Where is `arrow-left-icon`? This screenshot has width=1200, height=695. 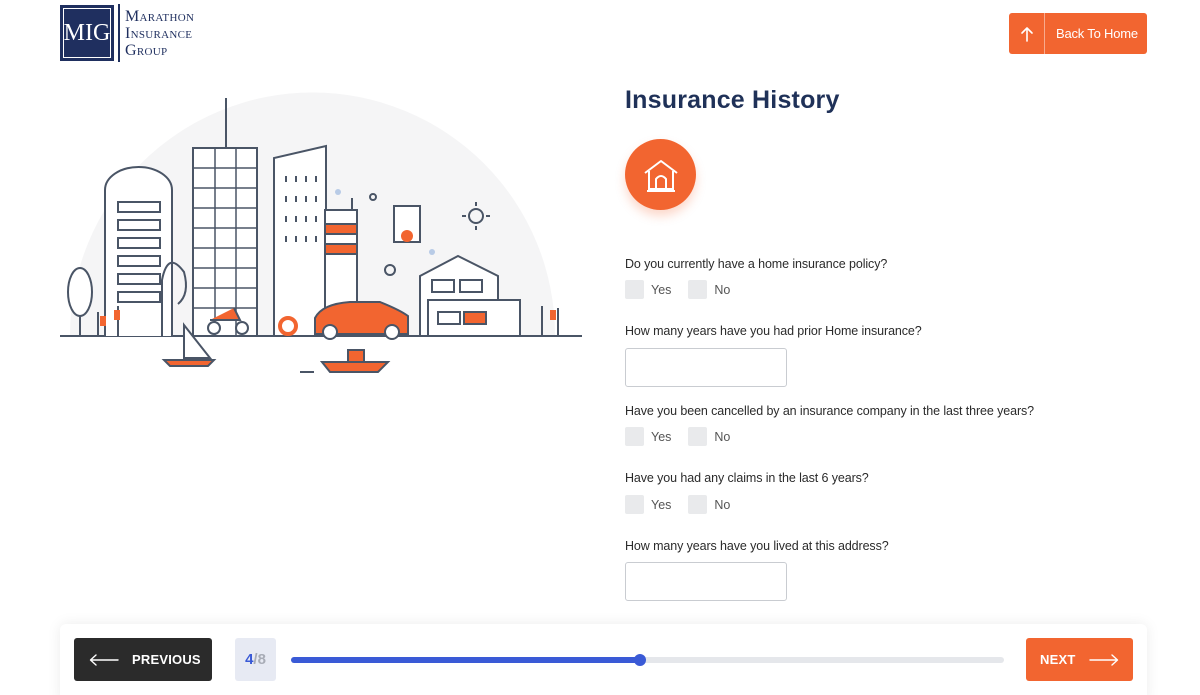
arrow-left-icon is located at coordinates (104, 659).